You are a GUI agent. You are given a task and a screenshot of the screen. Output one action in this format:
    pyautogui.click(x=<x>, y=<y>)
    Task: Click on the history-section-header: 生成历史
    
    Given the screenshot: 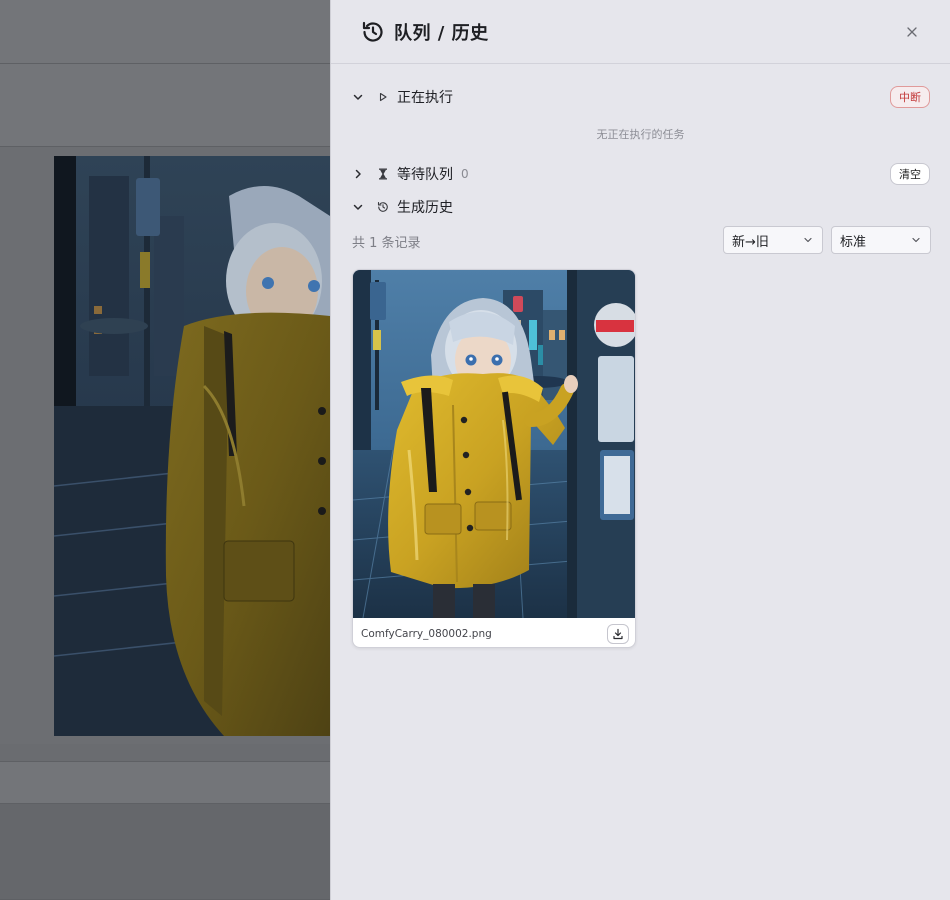 What is the action you would take?
    pyautogui.click(x=640, y=207)
    